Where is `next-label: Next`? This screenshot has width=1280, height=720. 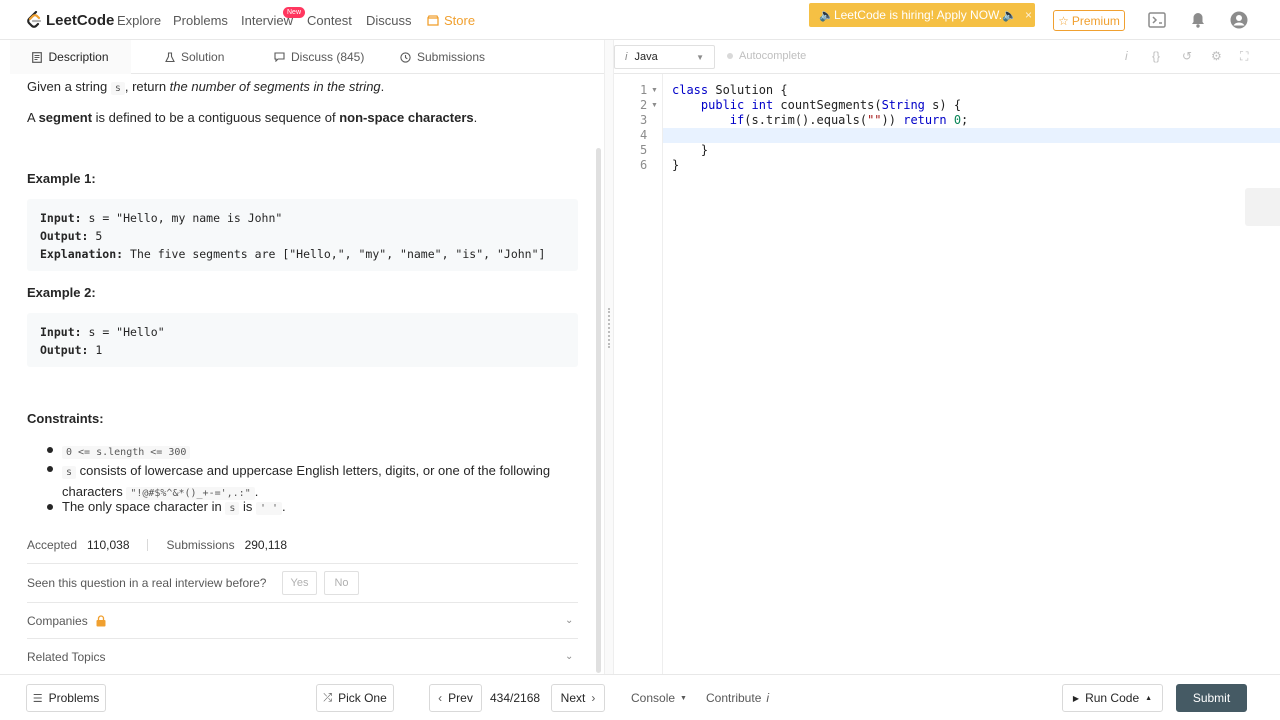
next-label: Next is located at coordinates (573, 698).